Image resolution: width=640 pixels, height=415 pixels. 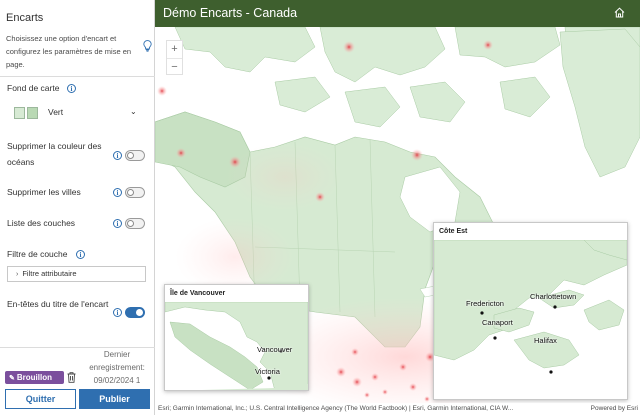 I want to click on zoom-in-button: +, so click(x=174, y=49).